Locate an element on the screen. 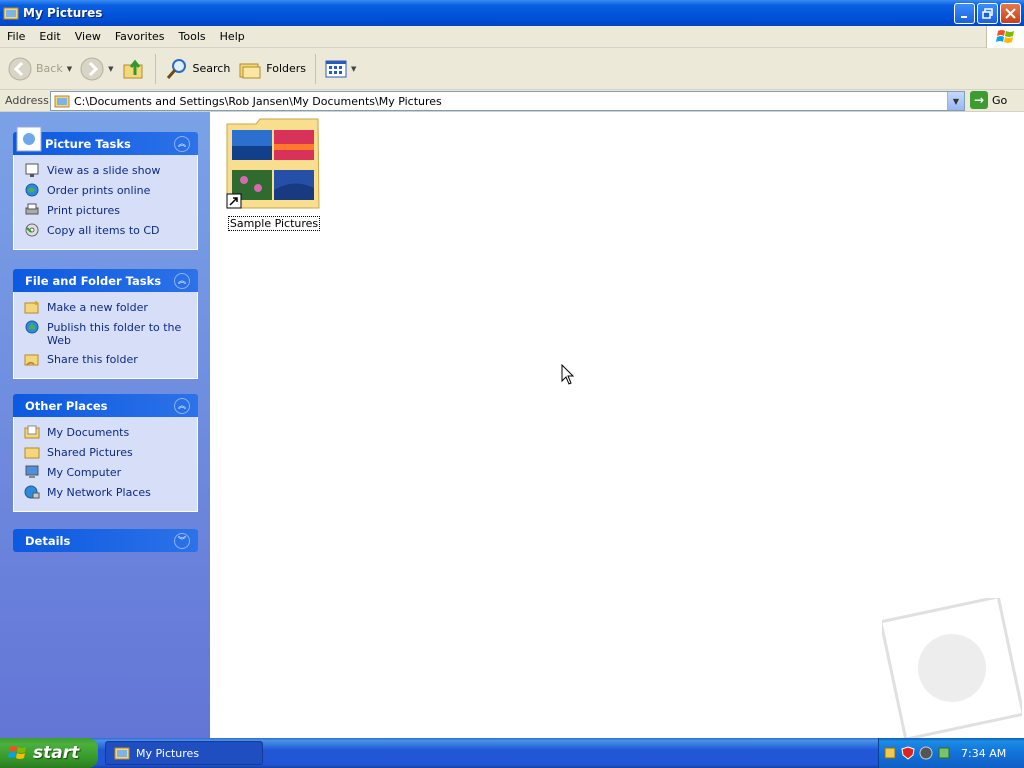 The image size is (1024, 768). network-places-icon is located at coordinates (32, 492).